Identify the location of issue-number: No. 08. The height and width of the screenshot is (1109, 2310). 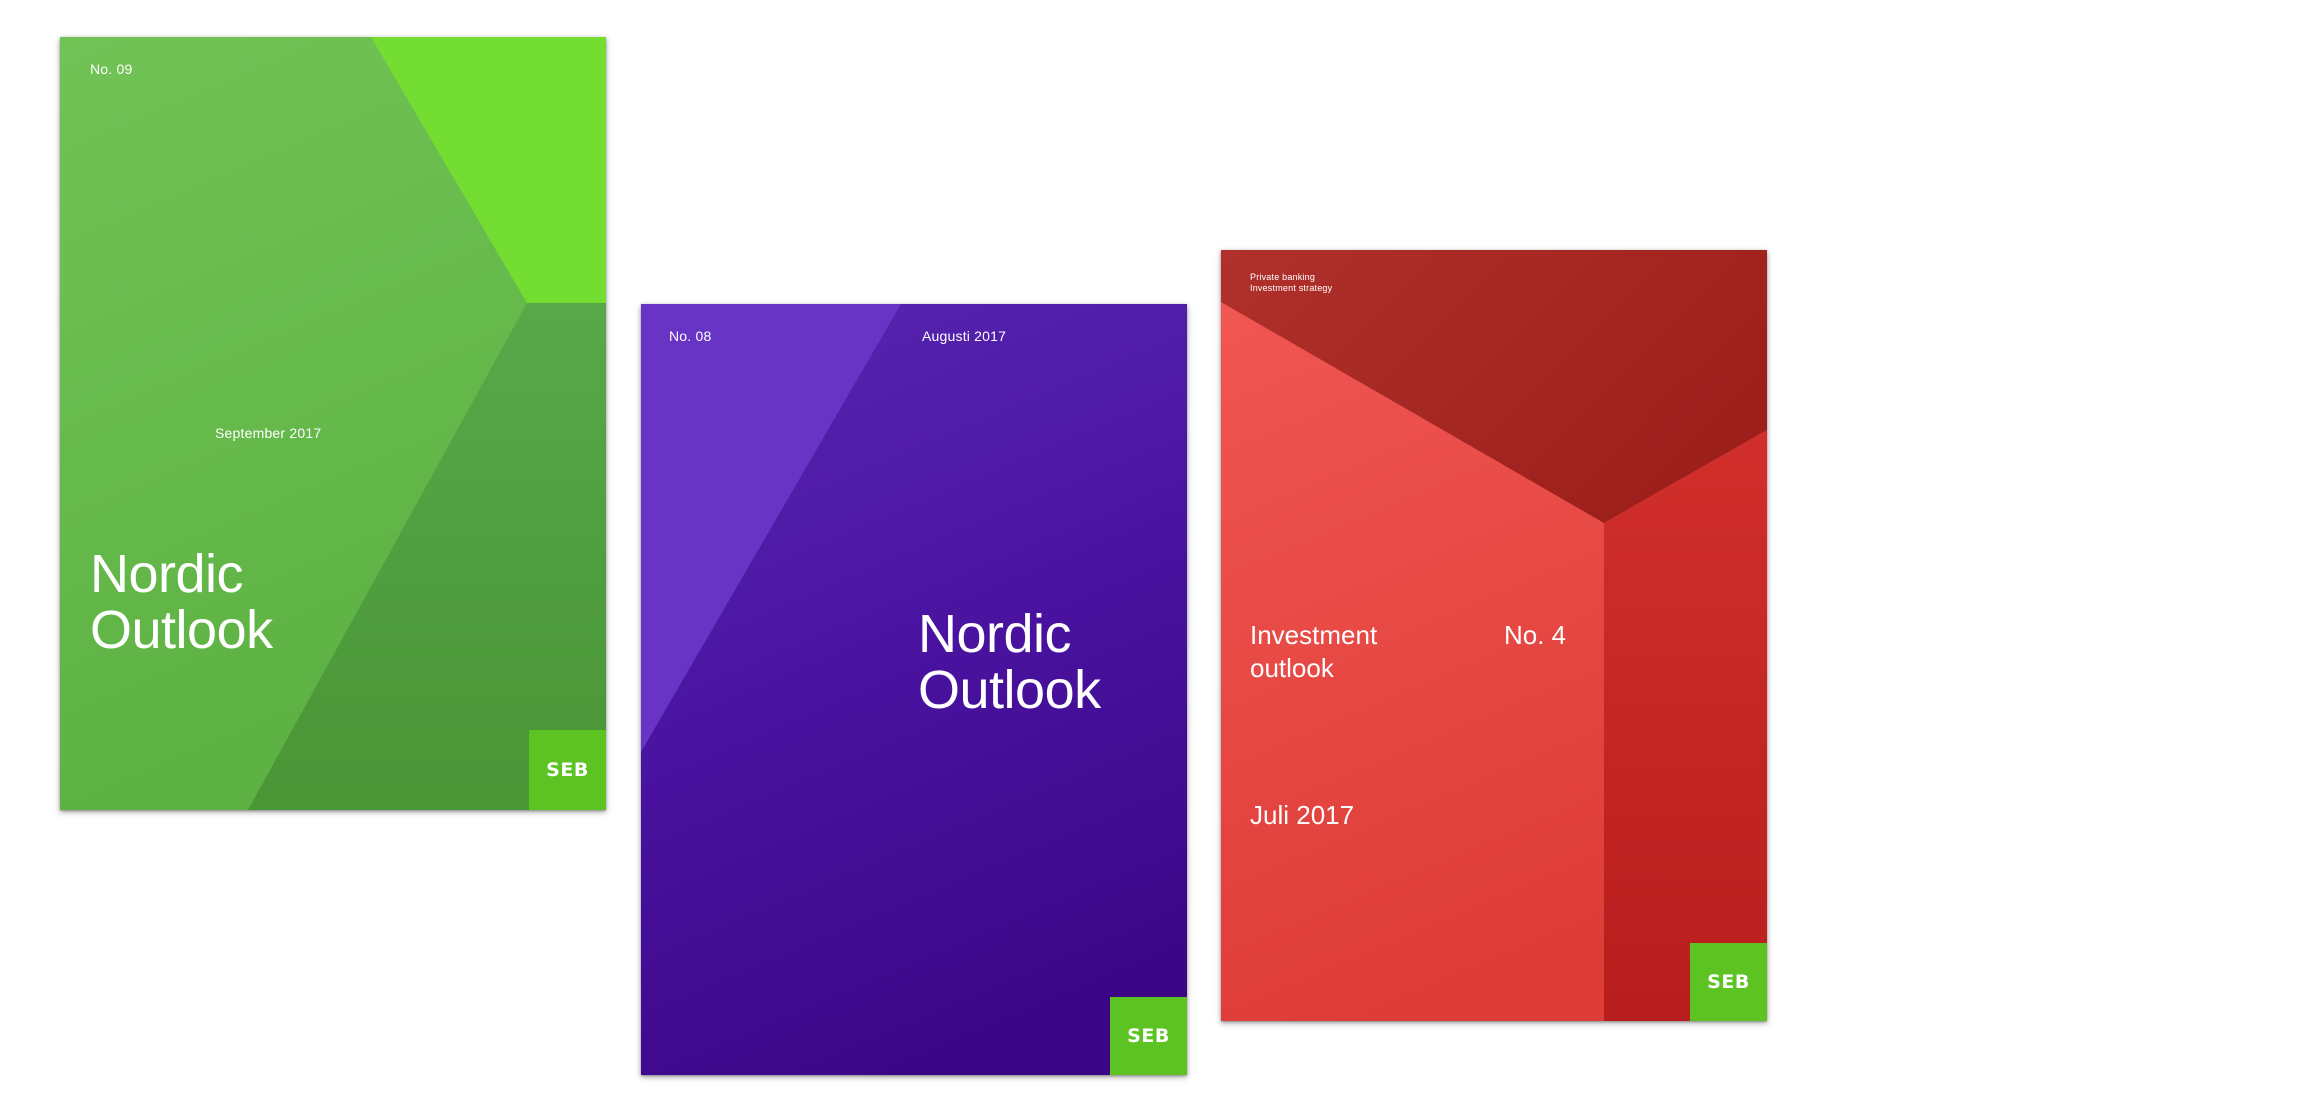
(690, 336).